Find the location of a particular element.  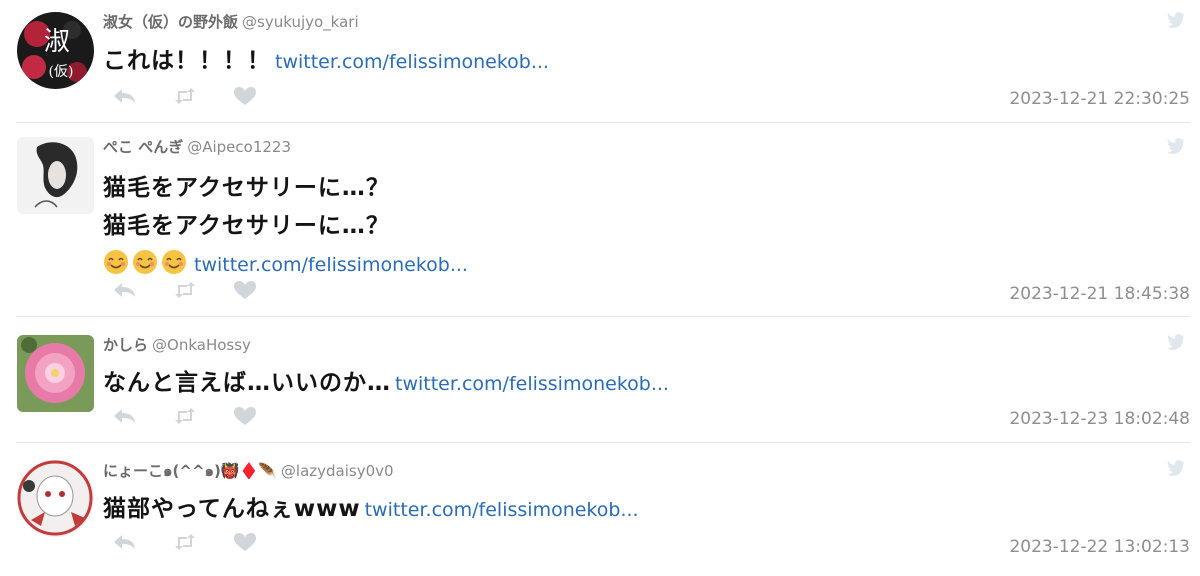

svg-text: (仮) is located at coordinates (61, 72).